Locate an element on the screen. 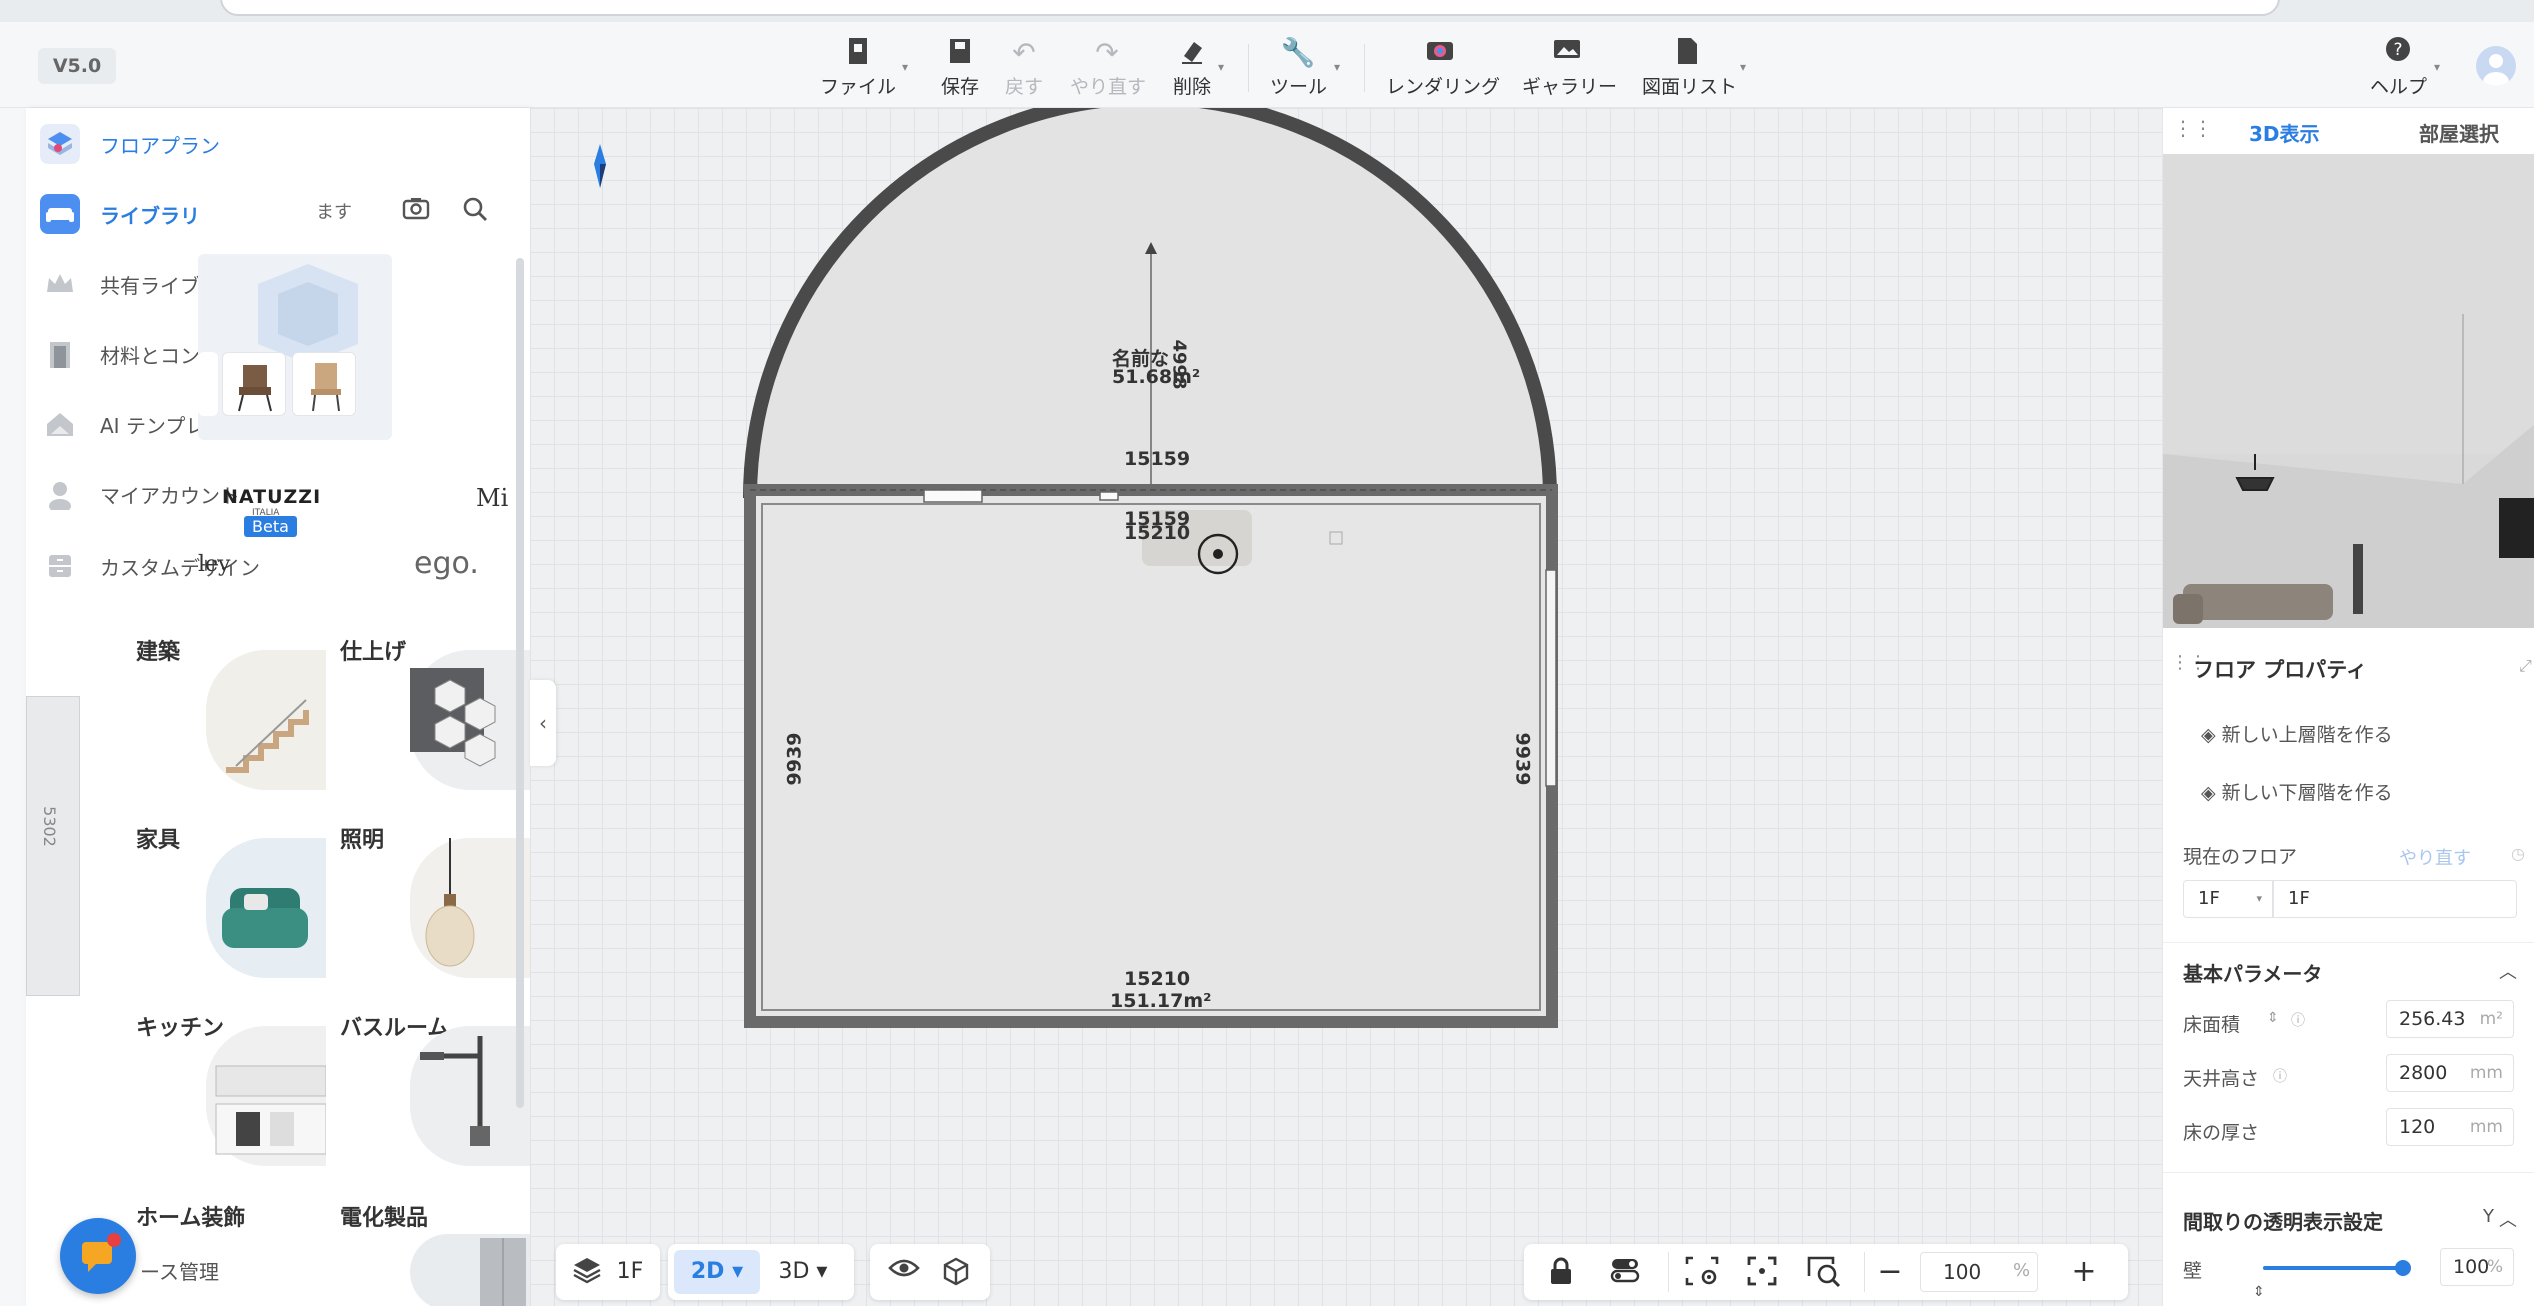 The width and height of the screenshot is (2534, 1306). tools-caret-icon: ▾ is located at coordinates (1337, 67).